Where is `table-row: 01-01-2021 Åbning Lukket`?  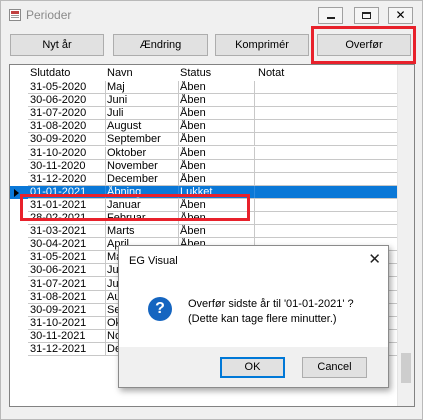
table-row: 01-01-2021 Åbning Lukket is located at coordinates (204, 192).